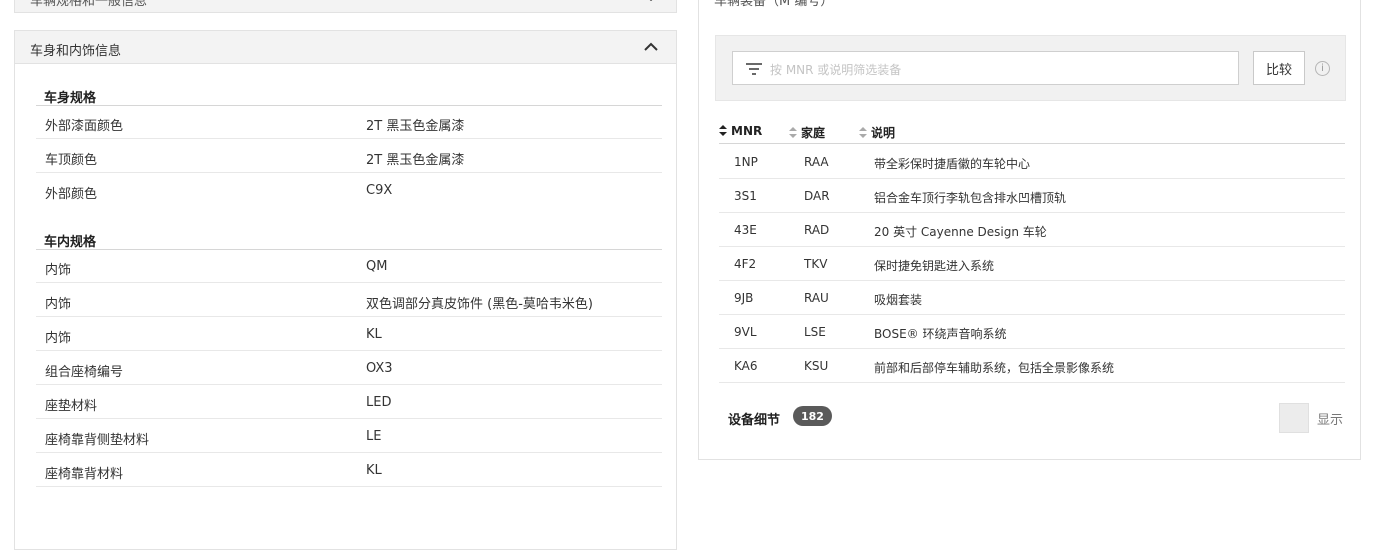 This screenshot has width=1379, height=550. I want to click on spec-row: 内饰 双色调部分真皮饰件 (黑色-莫哈韦米色), so click(349, 300).